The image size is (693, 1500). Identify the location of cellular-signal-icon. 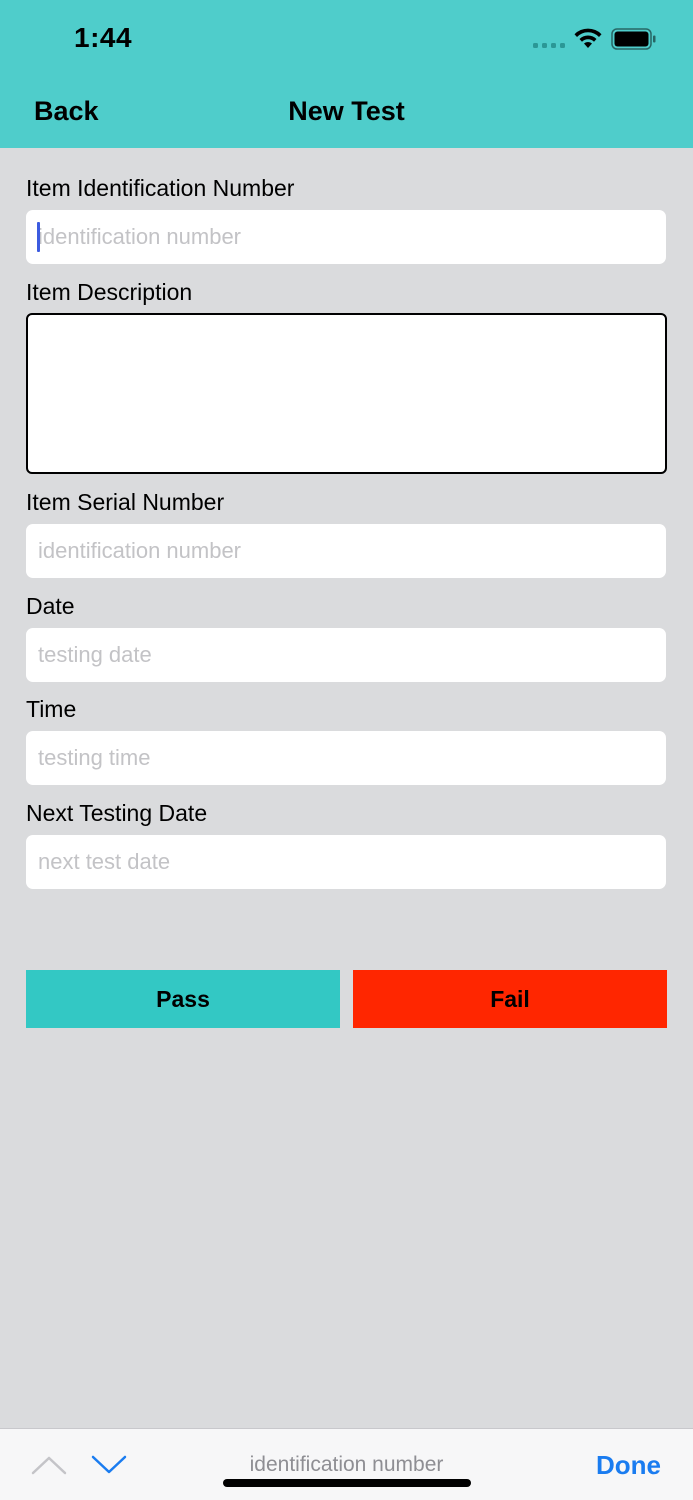
(550, 45).